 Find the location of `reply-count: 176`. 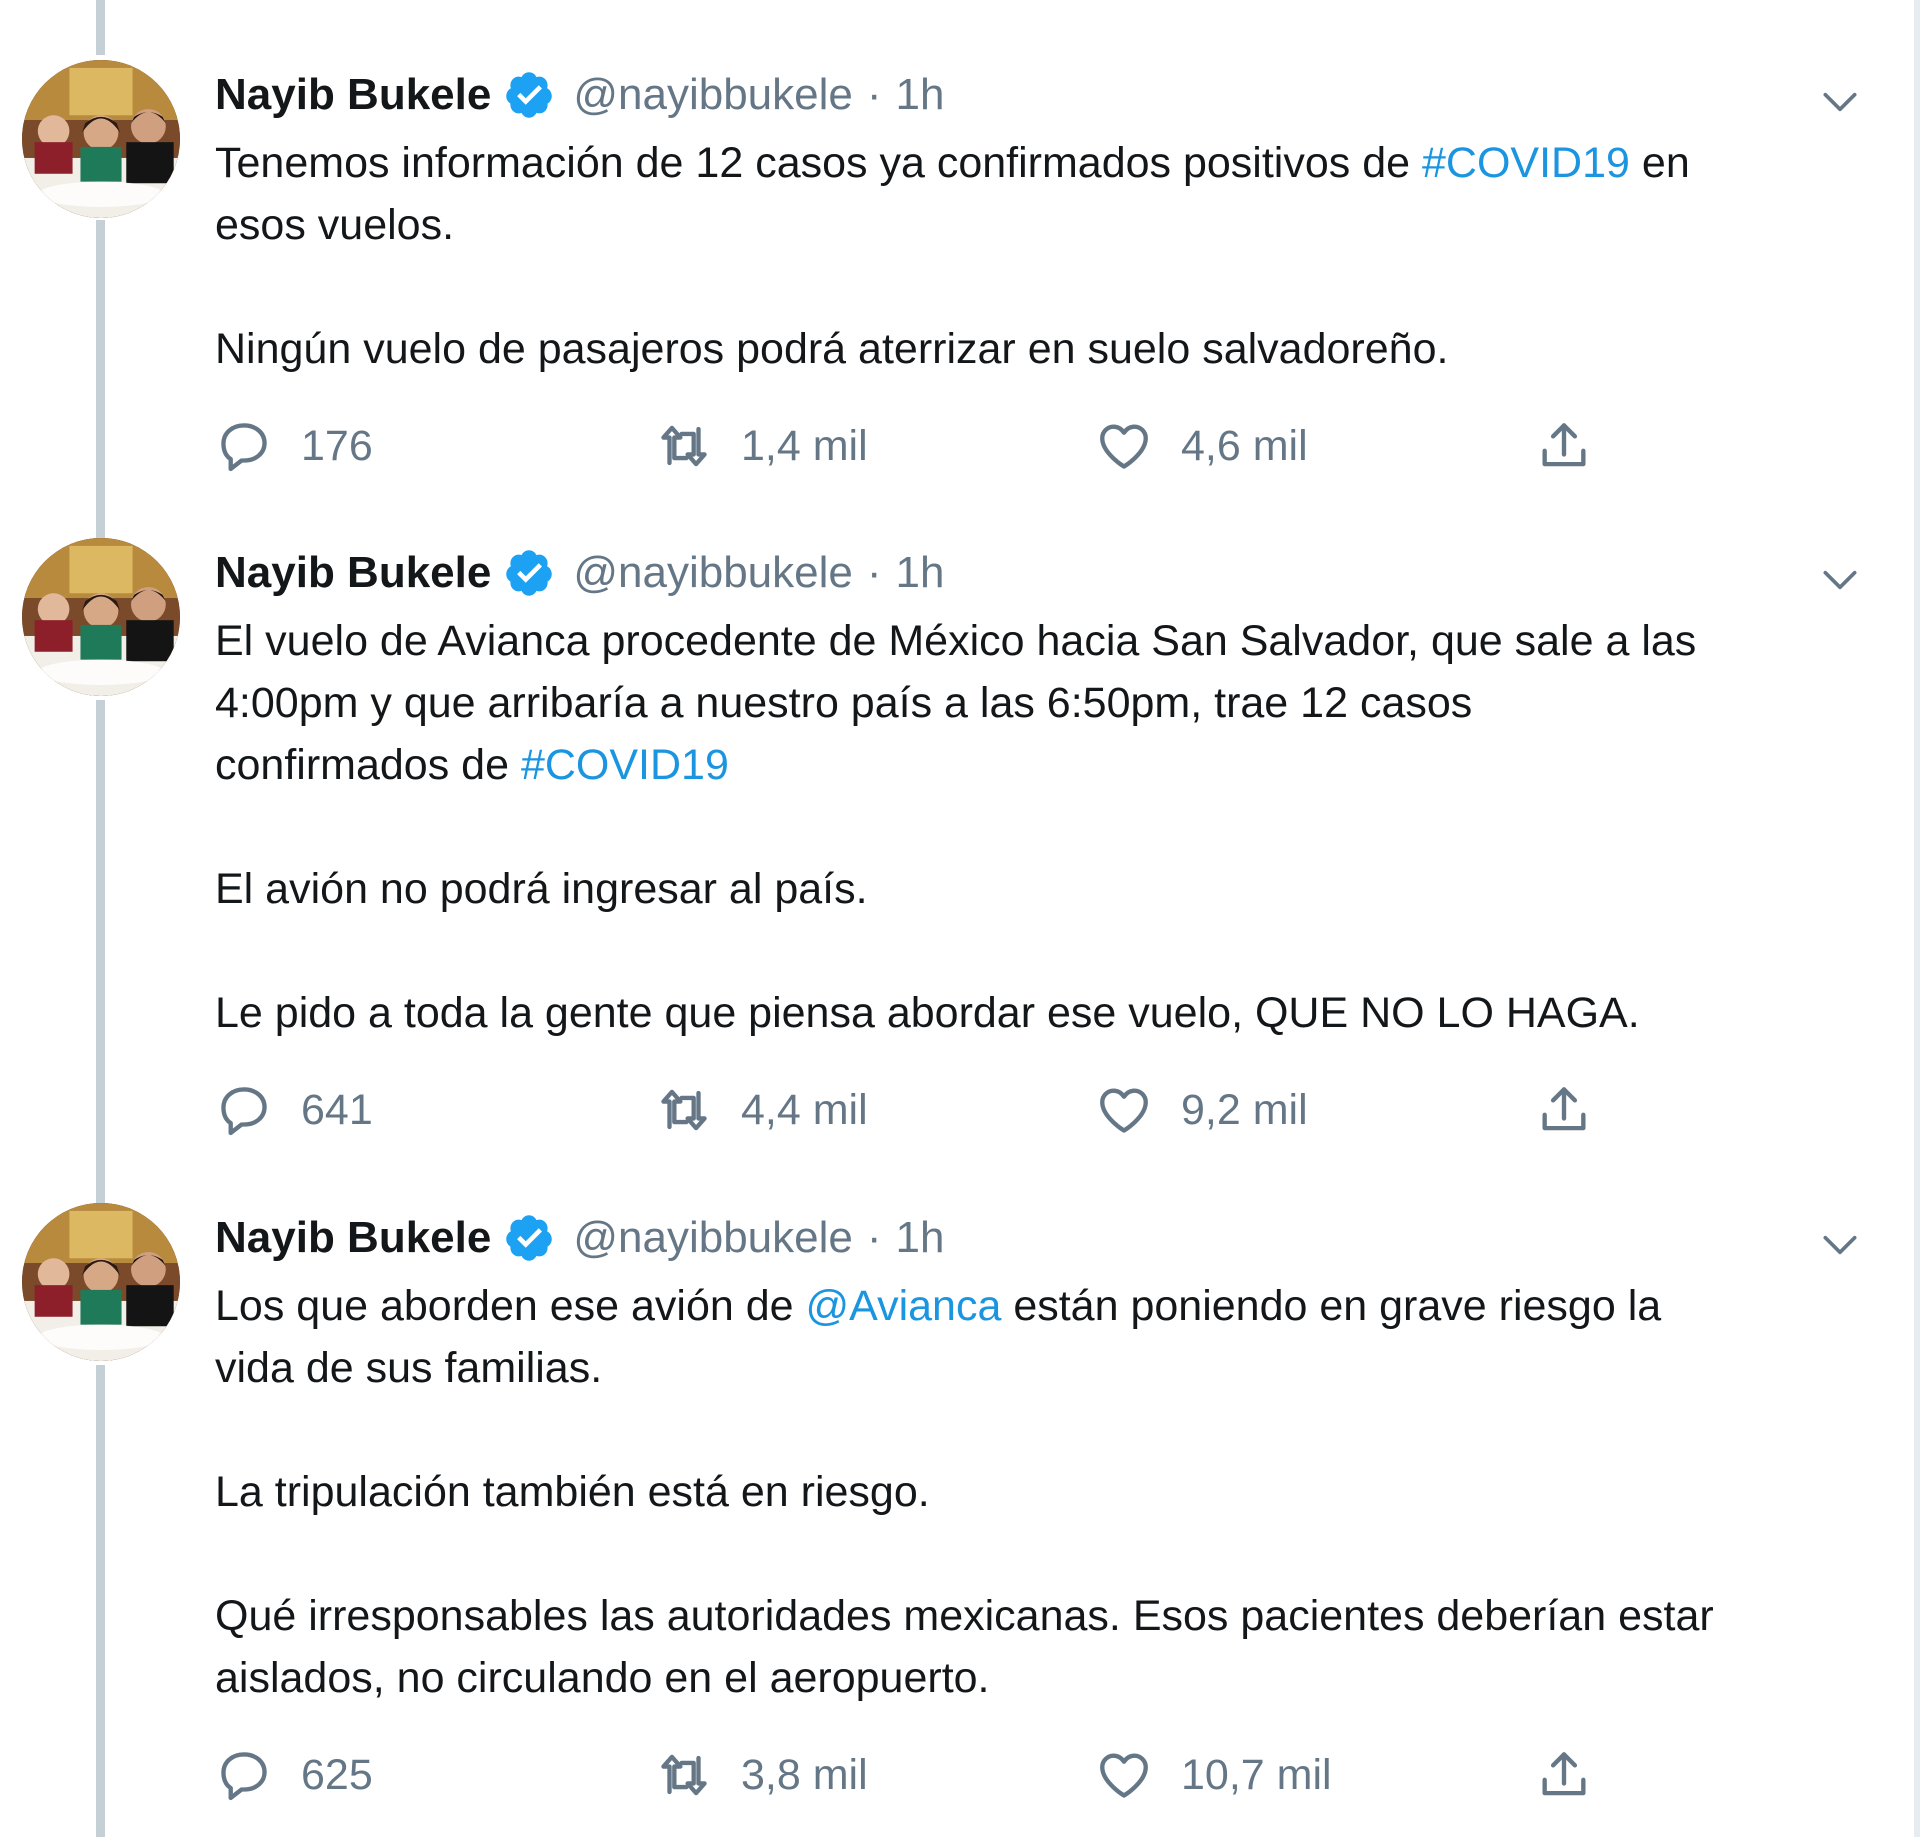

reply-count: 176 is located at coordinates (337, 445).